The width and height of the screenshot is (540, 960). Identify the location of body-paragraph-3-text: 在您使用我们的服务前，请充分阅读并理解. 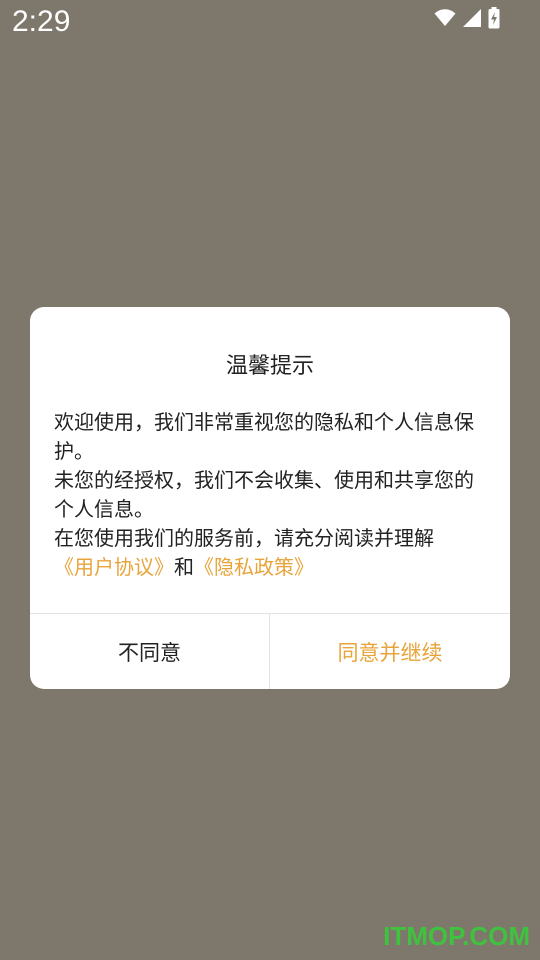
(244, 538).